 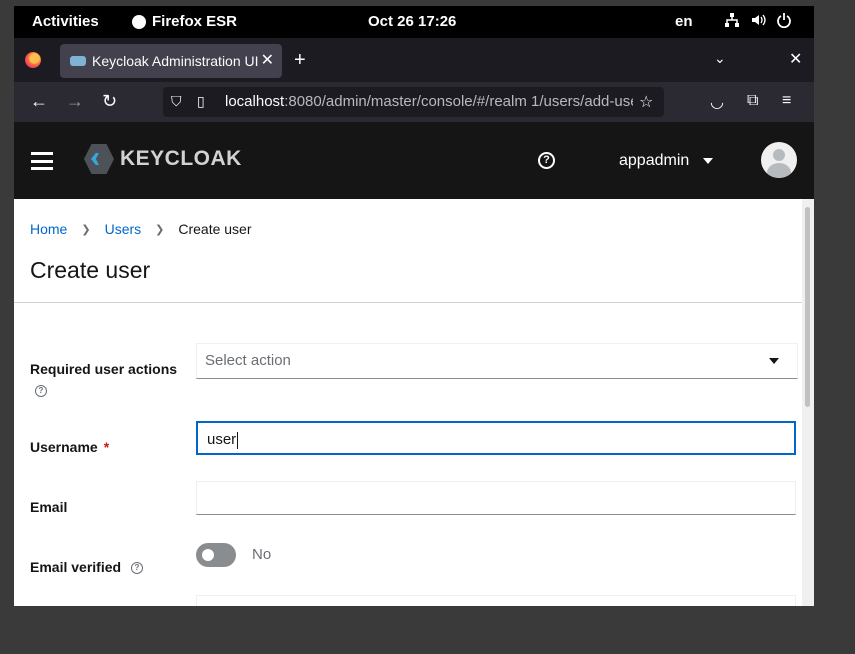 I want to click on clock: Oct 26 17:26, so click(x=412, y=21).